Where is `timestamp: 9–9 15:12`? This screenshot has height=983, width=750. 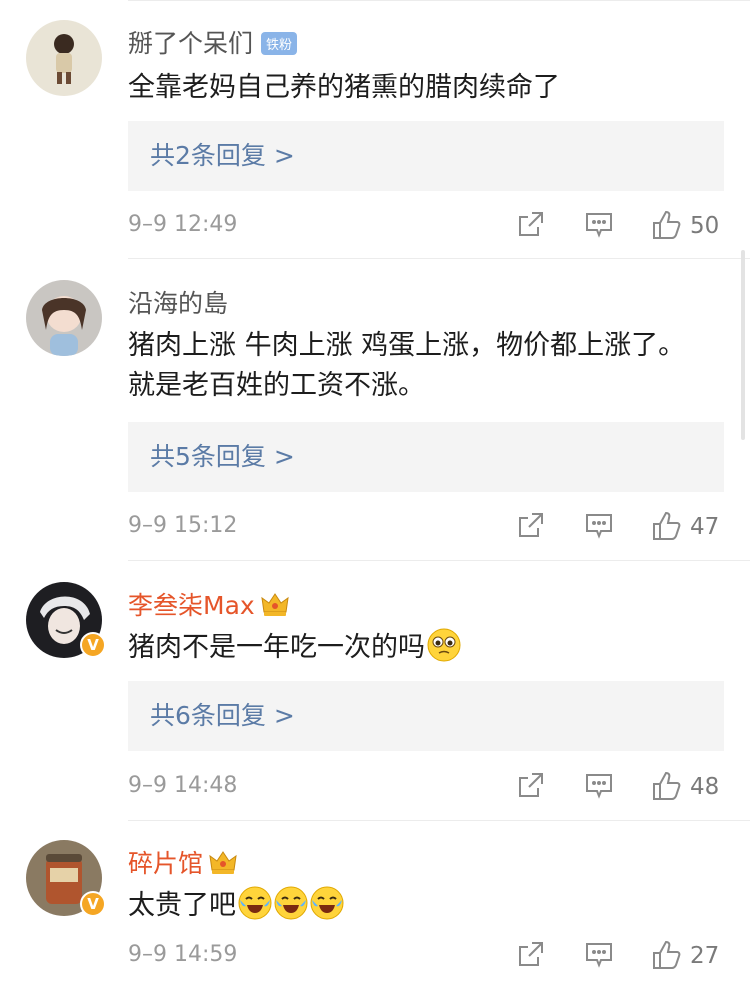 timestamp: 9–9 15:12 is located at coordinates (183, 525).